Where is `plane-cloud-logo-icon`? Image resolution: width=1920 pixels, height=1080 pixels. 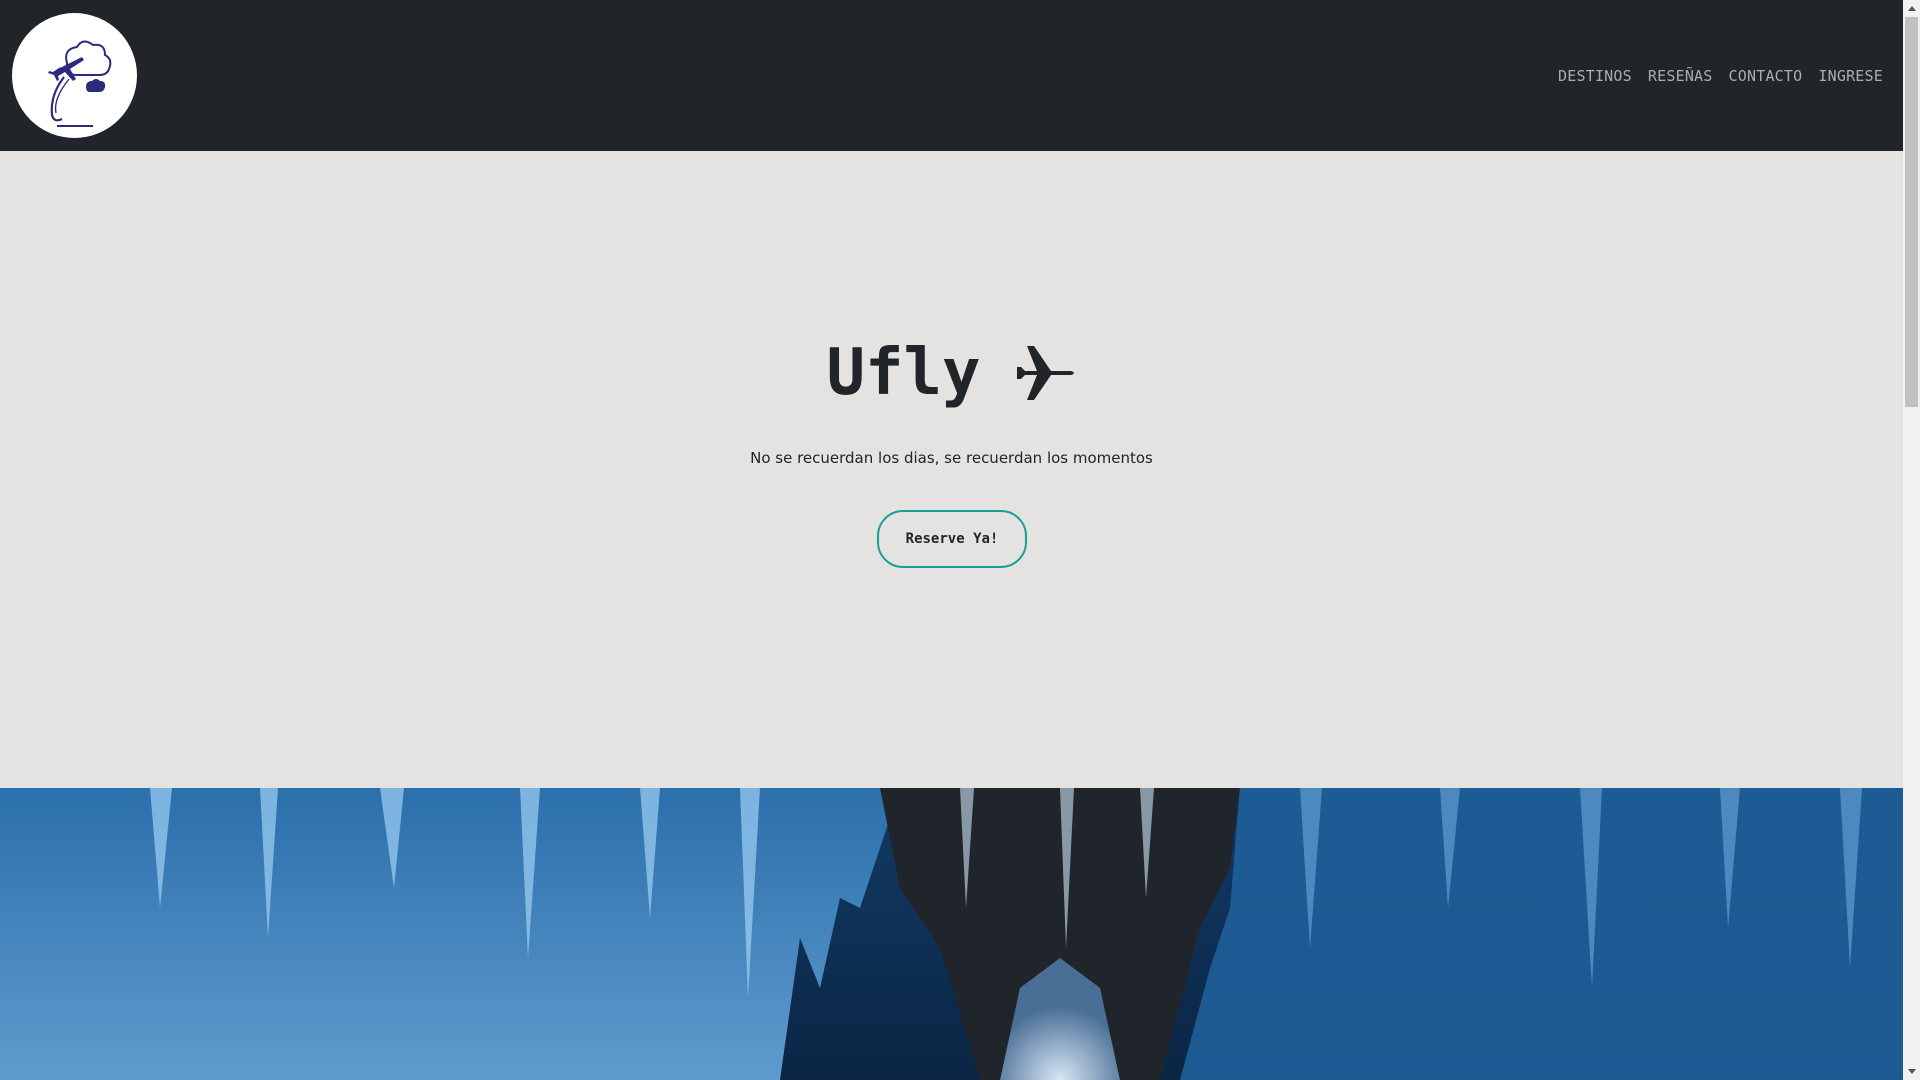 plane-cloud-logo-icon is located at coordinates (74, 75).